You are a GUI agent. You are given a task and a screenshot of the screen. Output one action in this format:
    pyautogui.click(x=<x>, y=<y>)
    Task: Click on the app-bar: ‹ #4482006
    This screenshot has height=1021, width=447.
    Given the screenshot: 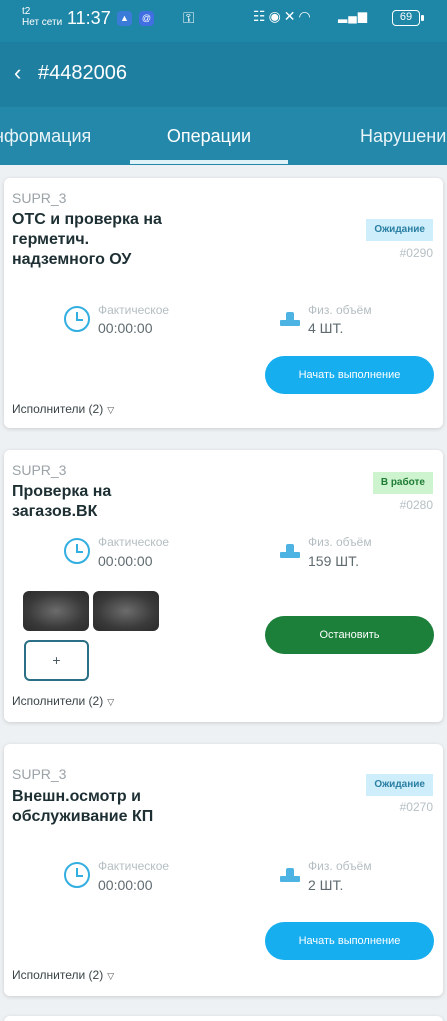 What is the action you would take?
    pyautogui.click(x=223, y=74)
    